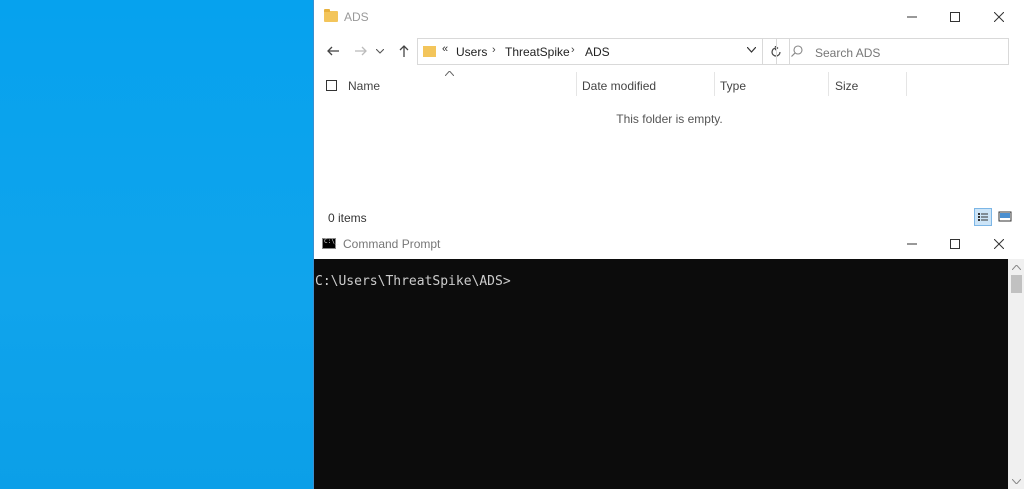  I want to click on up-button, so click(404, 51).